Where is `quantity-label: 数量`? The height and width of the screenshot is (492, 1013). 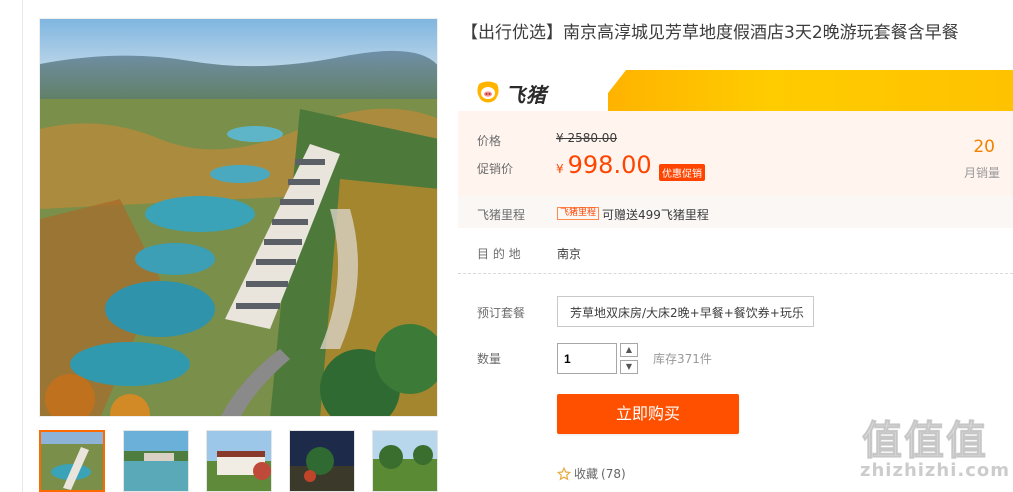
quantity-label: 数量 is located at coordinates (489, 359).